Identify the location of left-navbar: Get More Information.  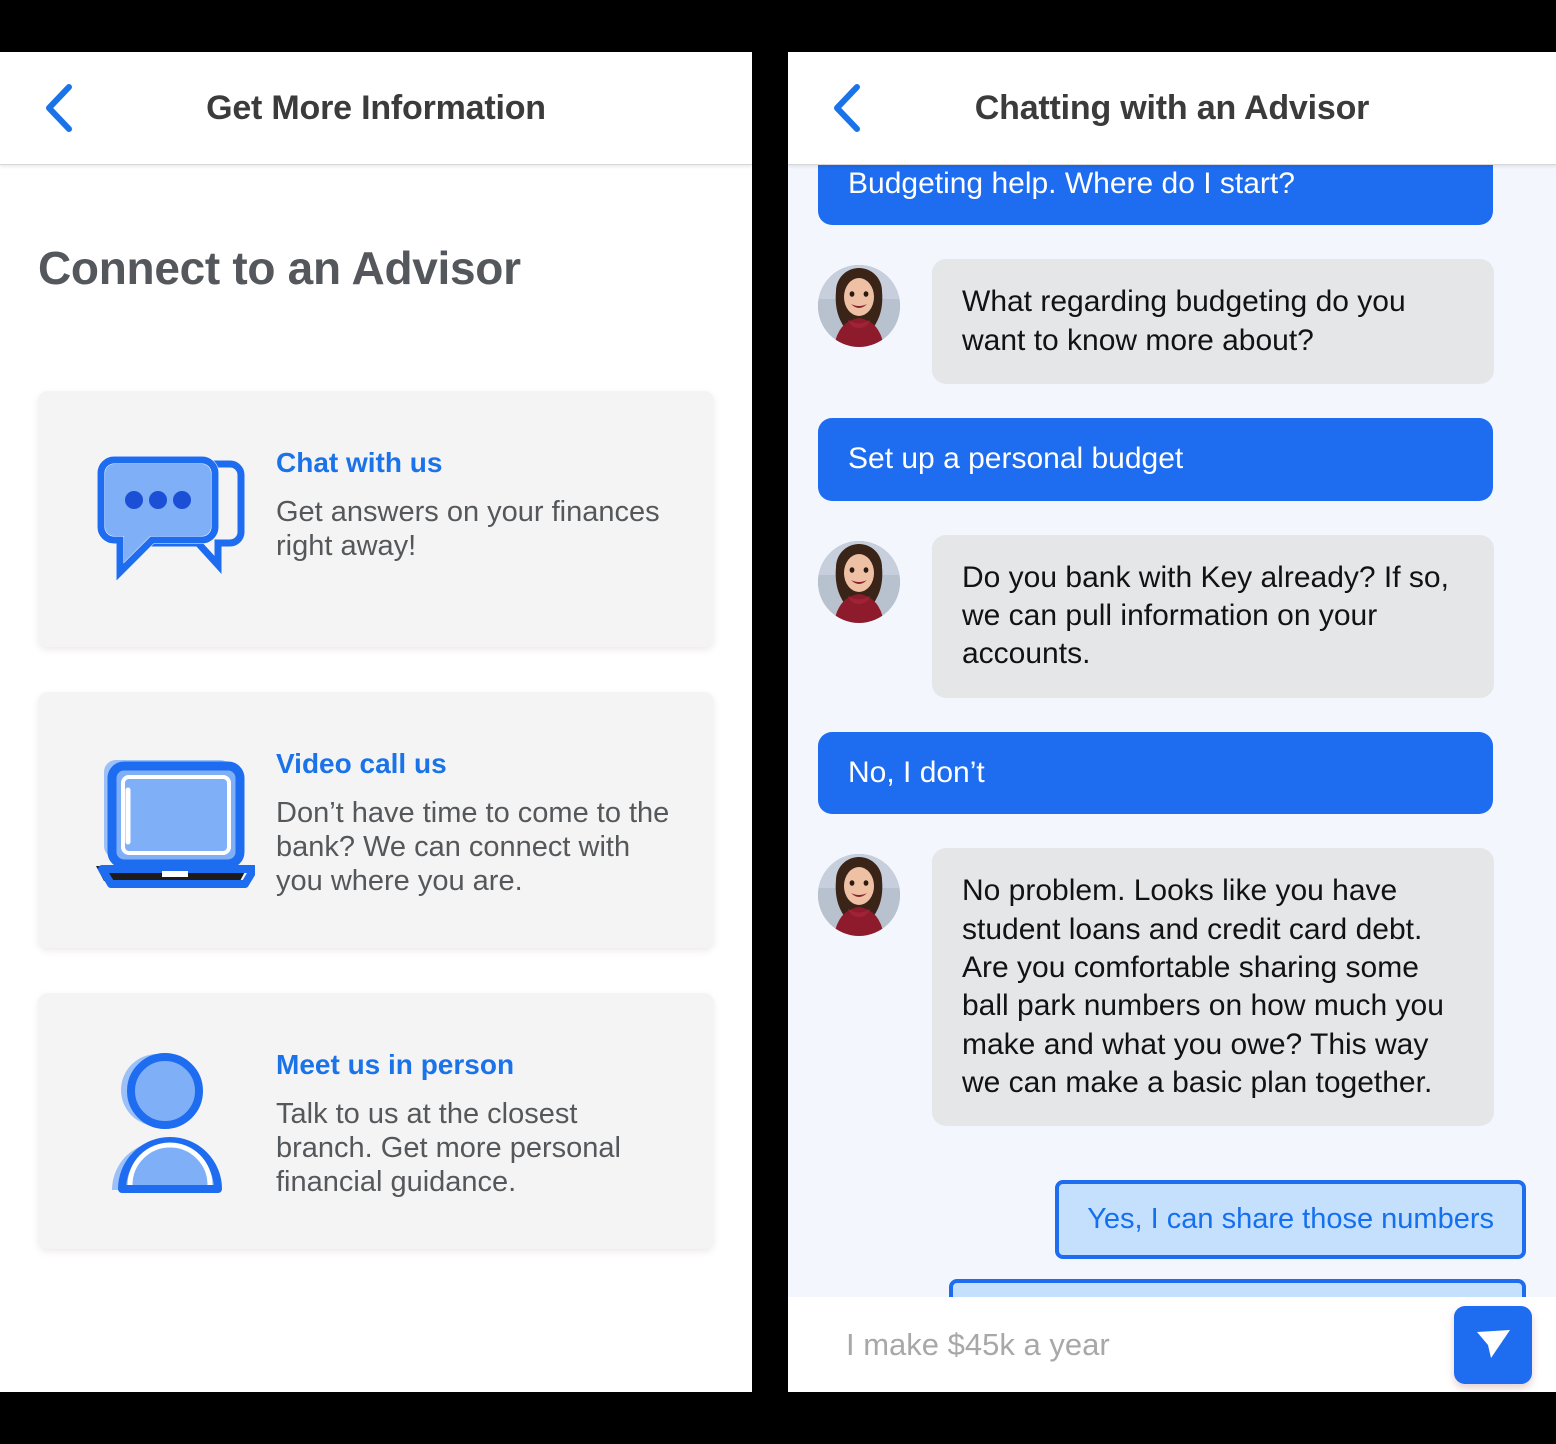
(376, 108).